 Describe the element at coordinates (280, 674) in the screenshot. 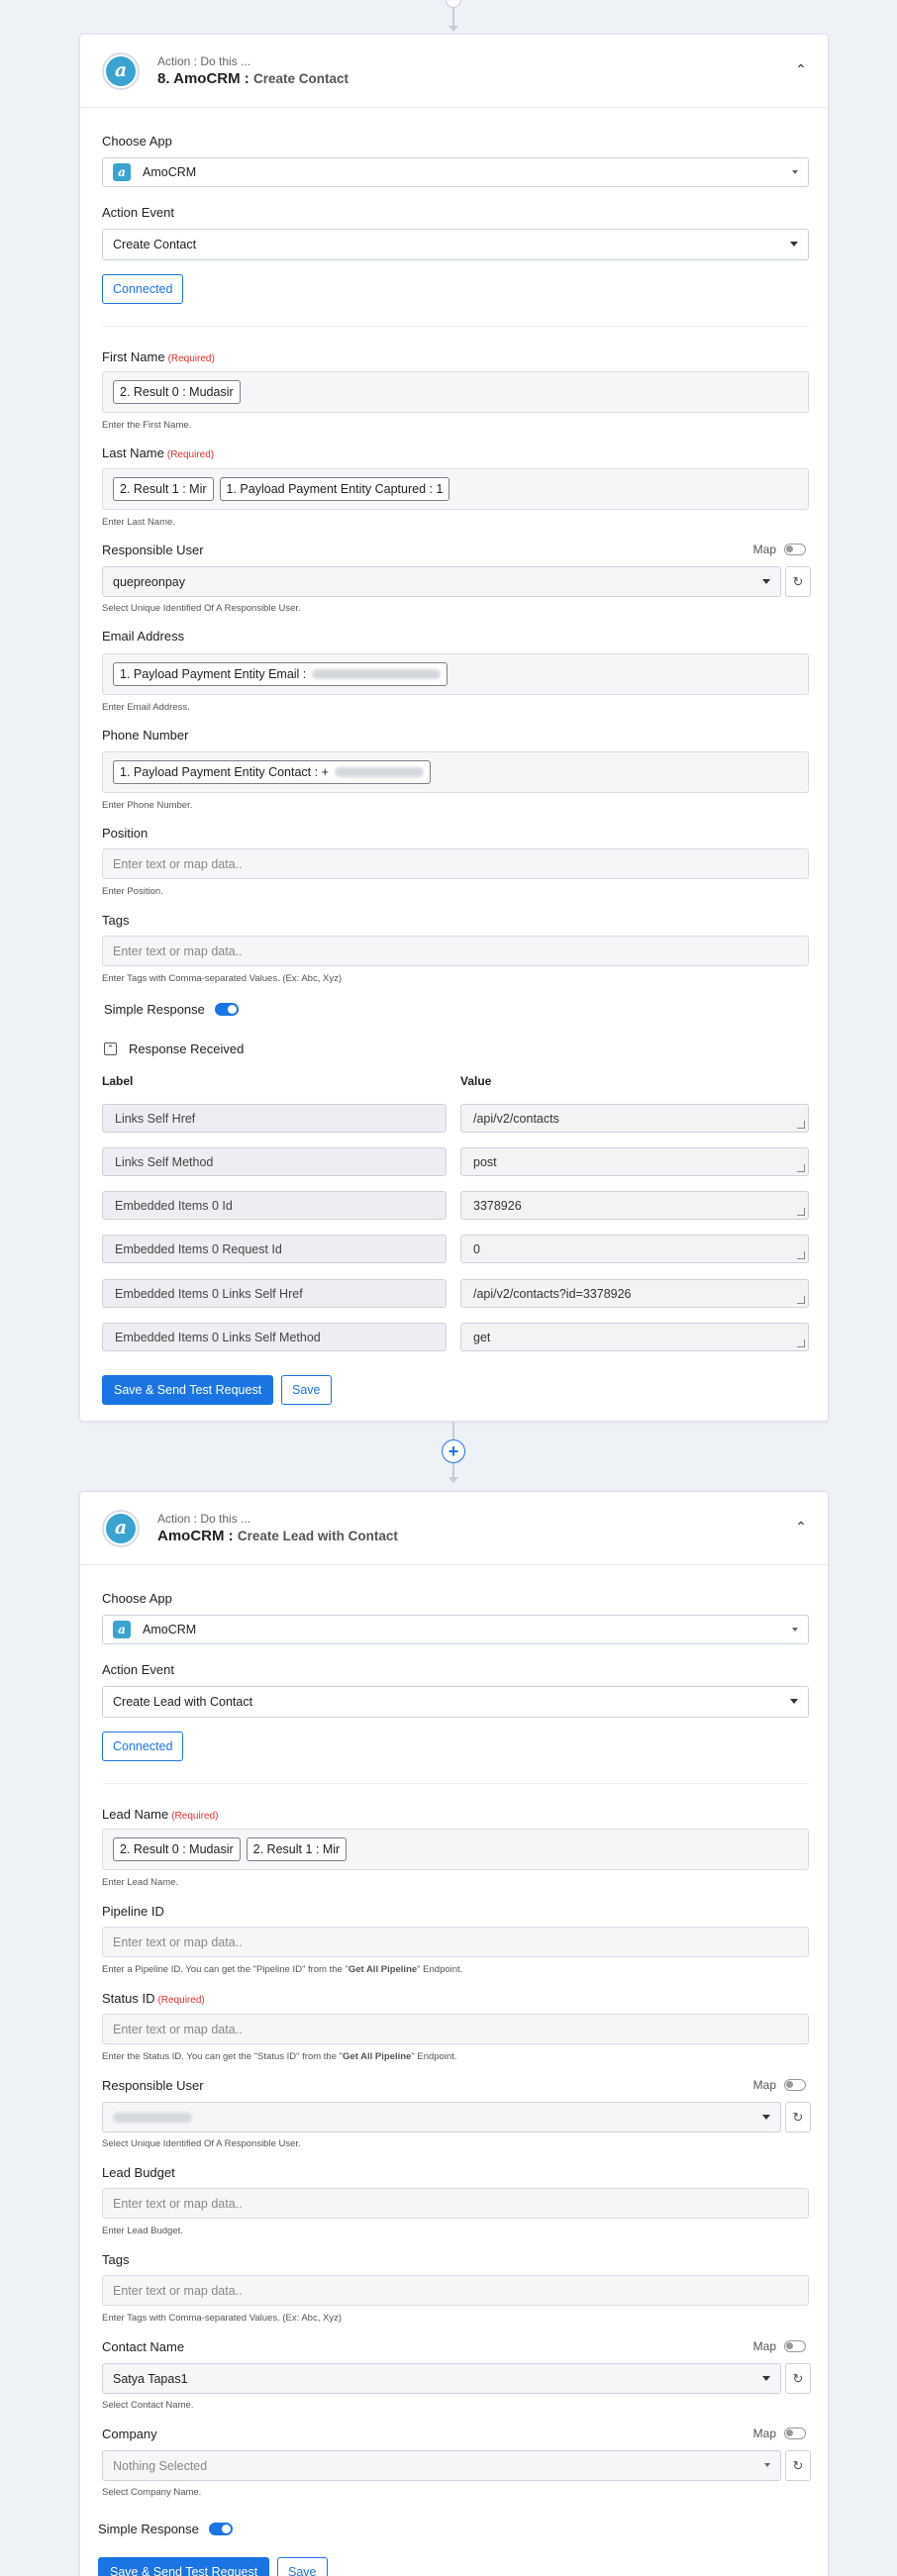

I see `mapped-chip: 1. Payload Payment Entity Email :` at that location.